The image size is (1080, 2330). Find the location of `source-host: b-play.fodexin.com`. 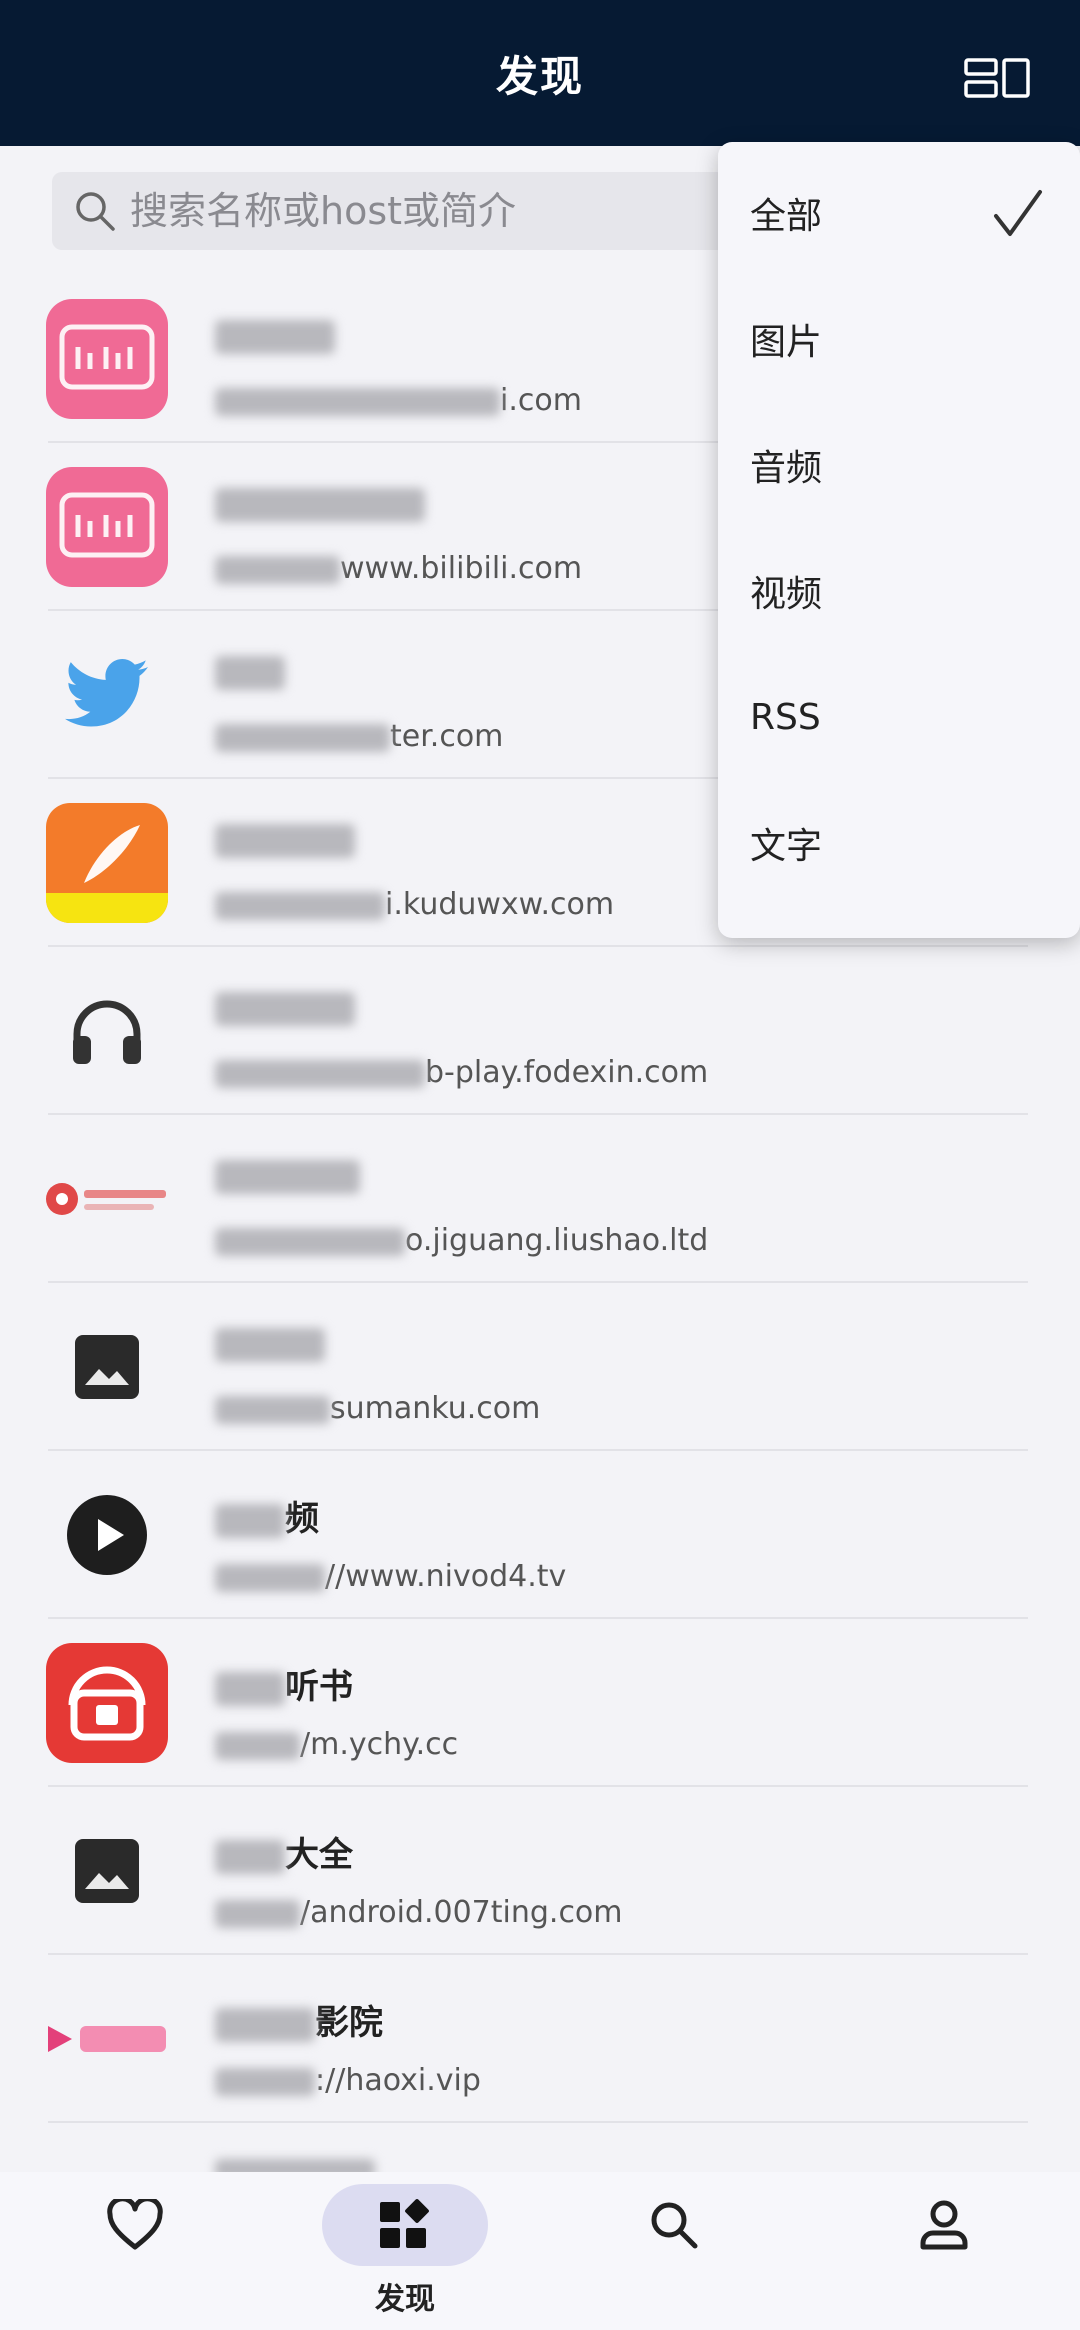

source-host: b-play.fodexin.com is located at coordinates (567, 1072).